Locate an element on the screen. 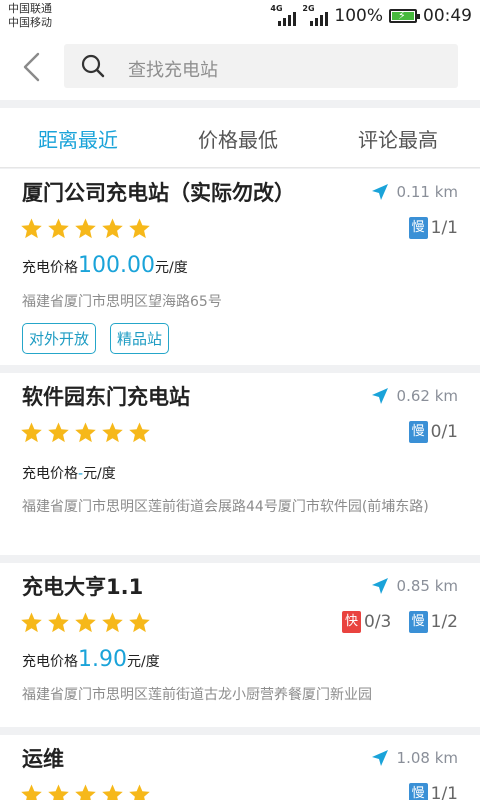 This screenshot has width=480, height=800. distance: 0.85 km is located at coordinates (414, 586).